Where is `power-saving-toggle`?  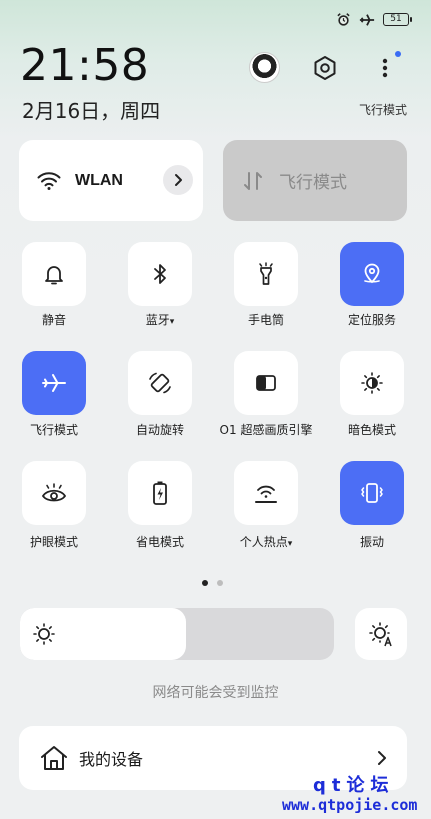 power-saving-toggle is located at coordinates (160, 493).